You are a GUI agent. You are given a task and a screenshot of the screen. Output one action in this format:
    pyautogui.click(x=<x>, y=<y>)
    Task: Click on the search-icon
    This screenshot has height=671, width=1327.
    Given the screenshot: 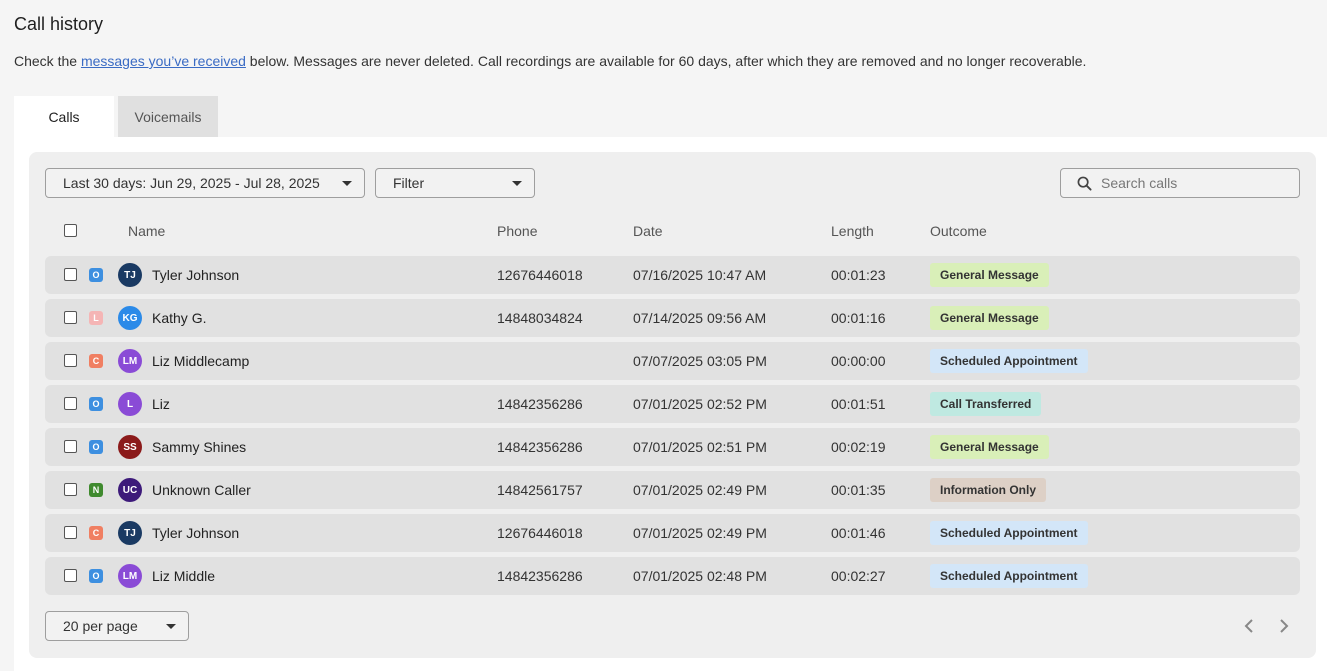 What is the action you would take?
    pyautogui.click(x=1084, y=183)
    